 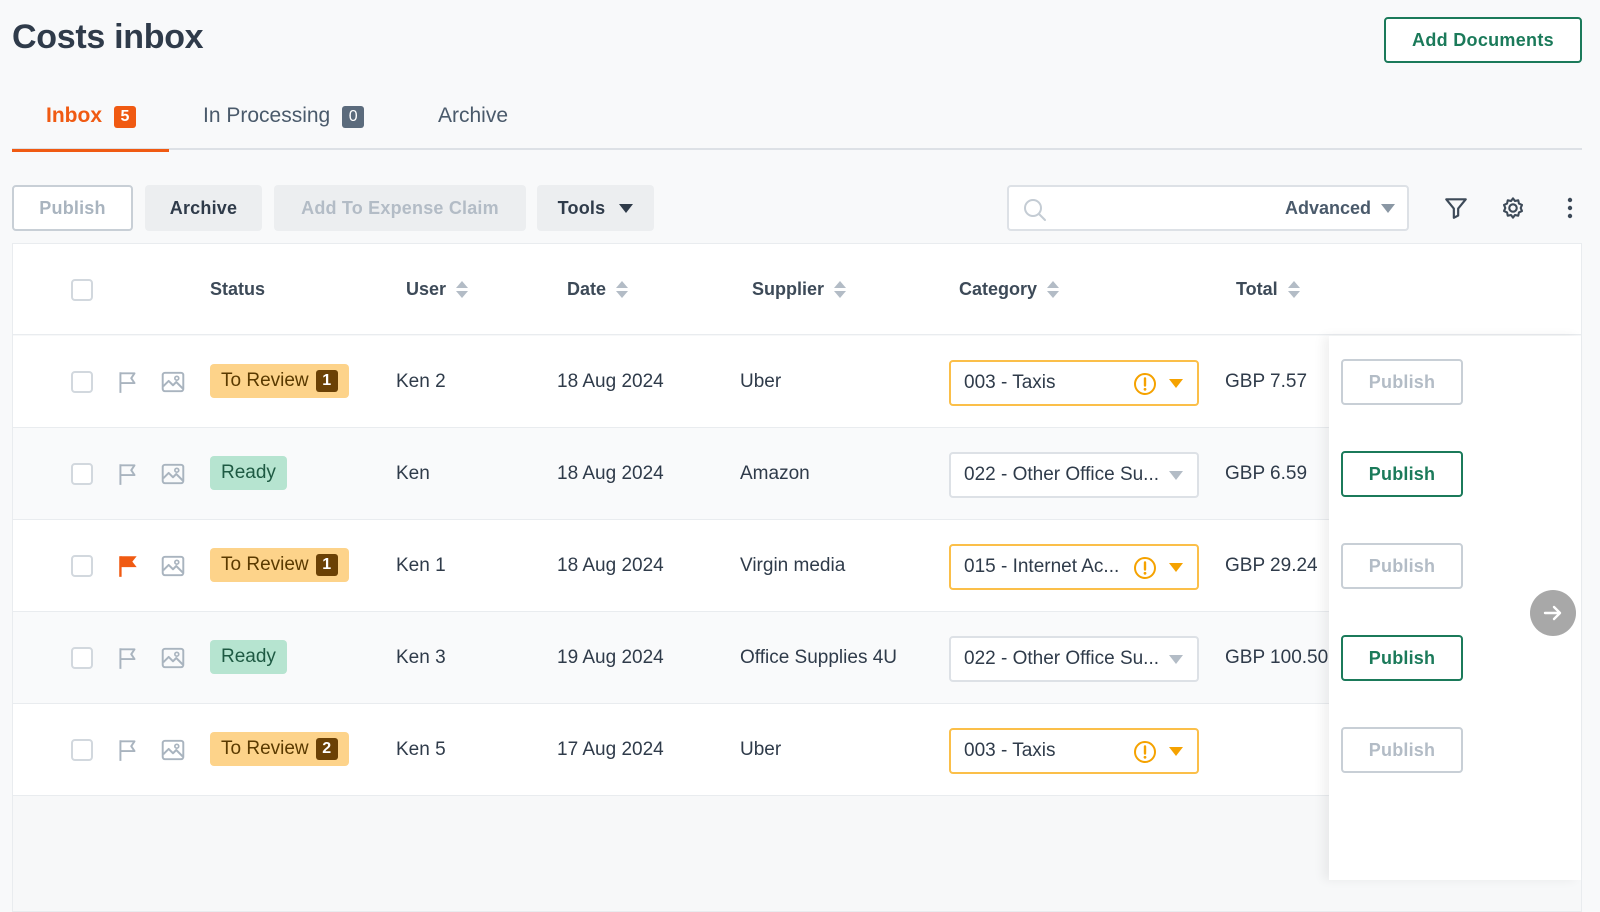 I want to click on tab-archive: Archive, so click(x=473, y=127).